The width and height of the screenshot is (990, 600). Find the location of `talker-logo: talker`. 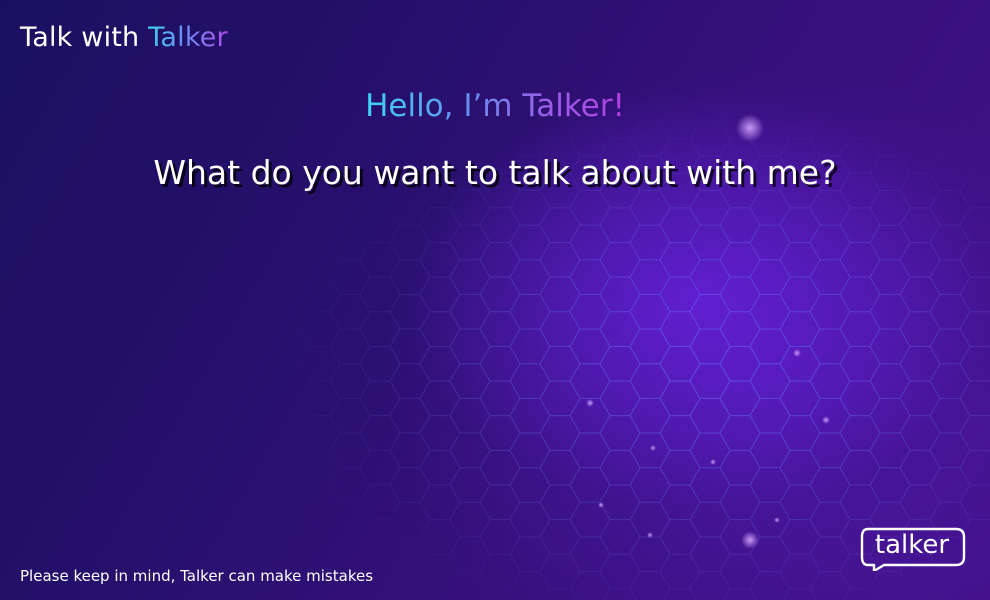

talker-logo: talker is located at coordinates (914, 549).